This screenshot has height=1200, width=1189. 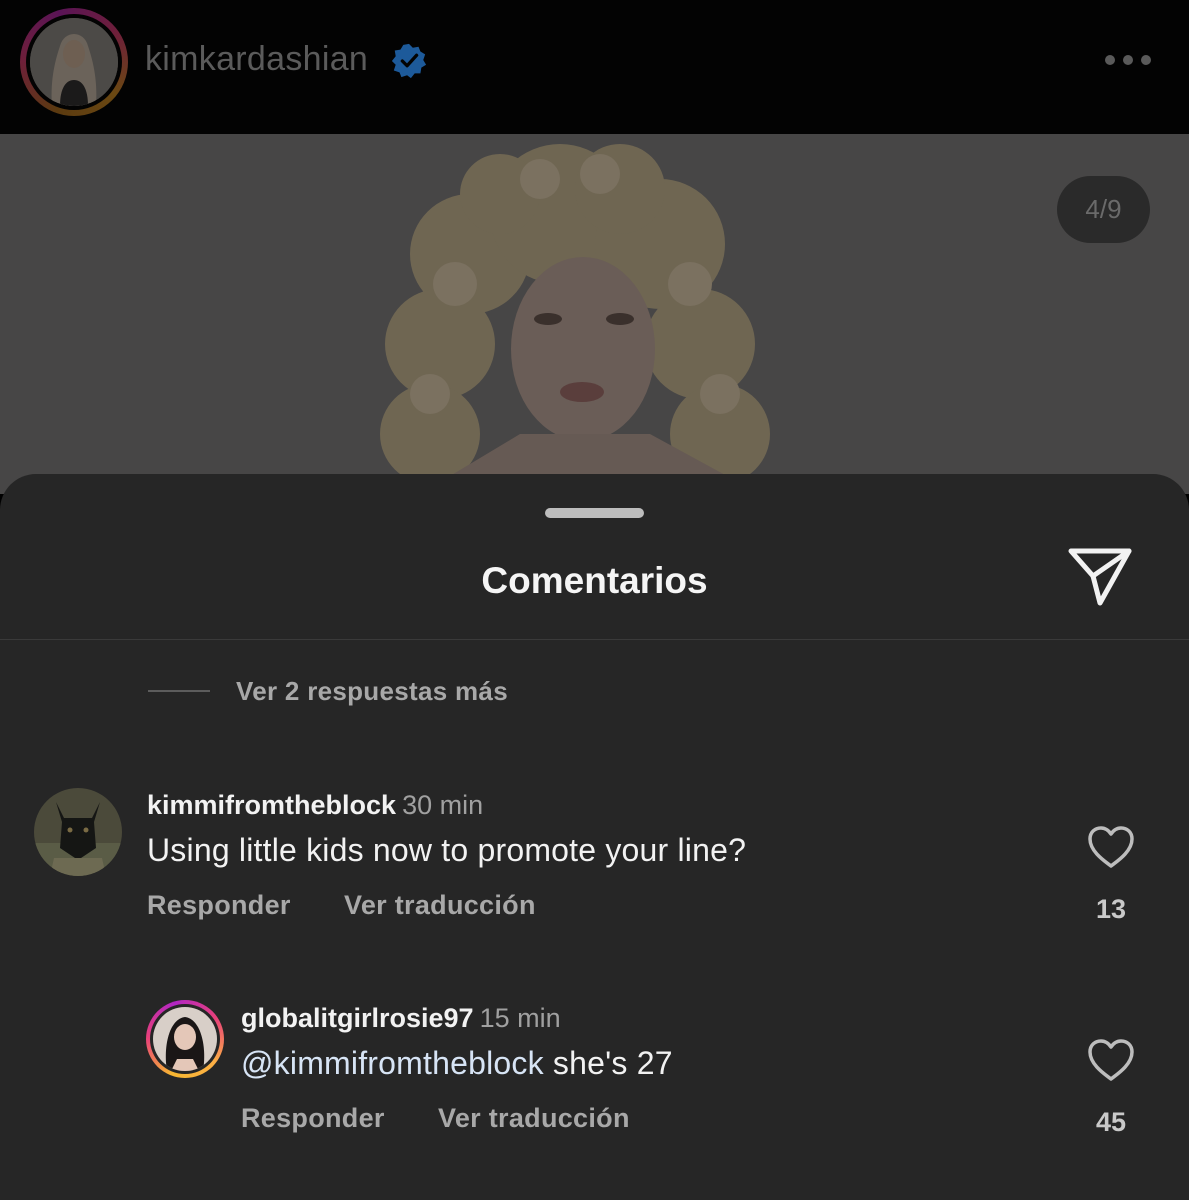 I want to click on like-count: 13, so click(x=1111, y=909).